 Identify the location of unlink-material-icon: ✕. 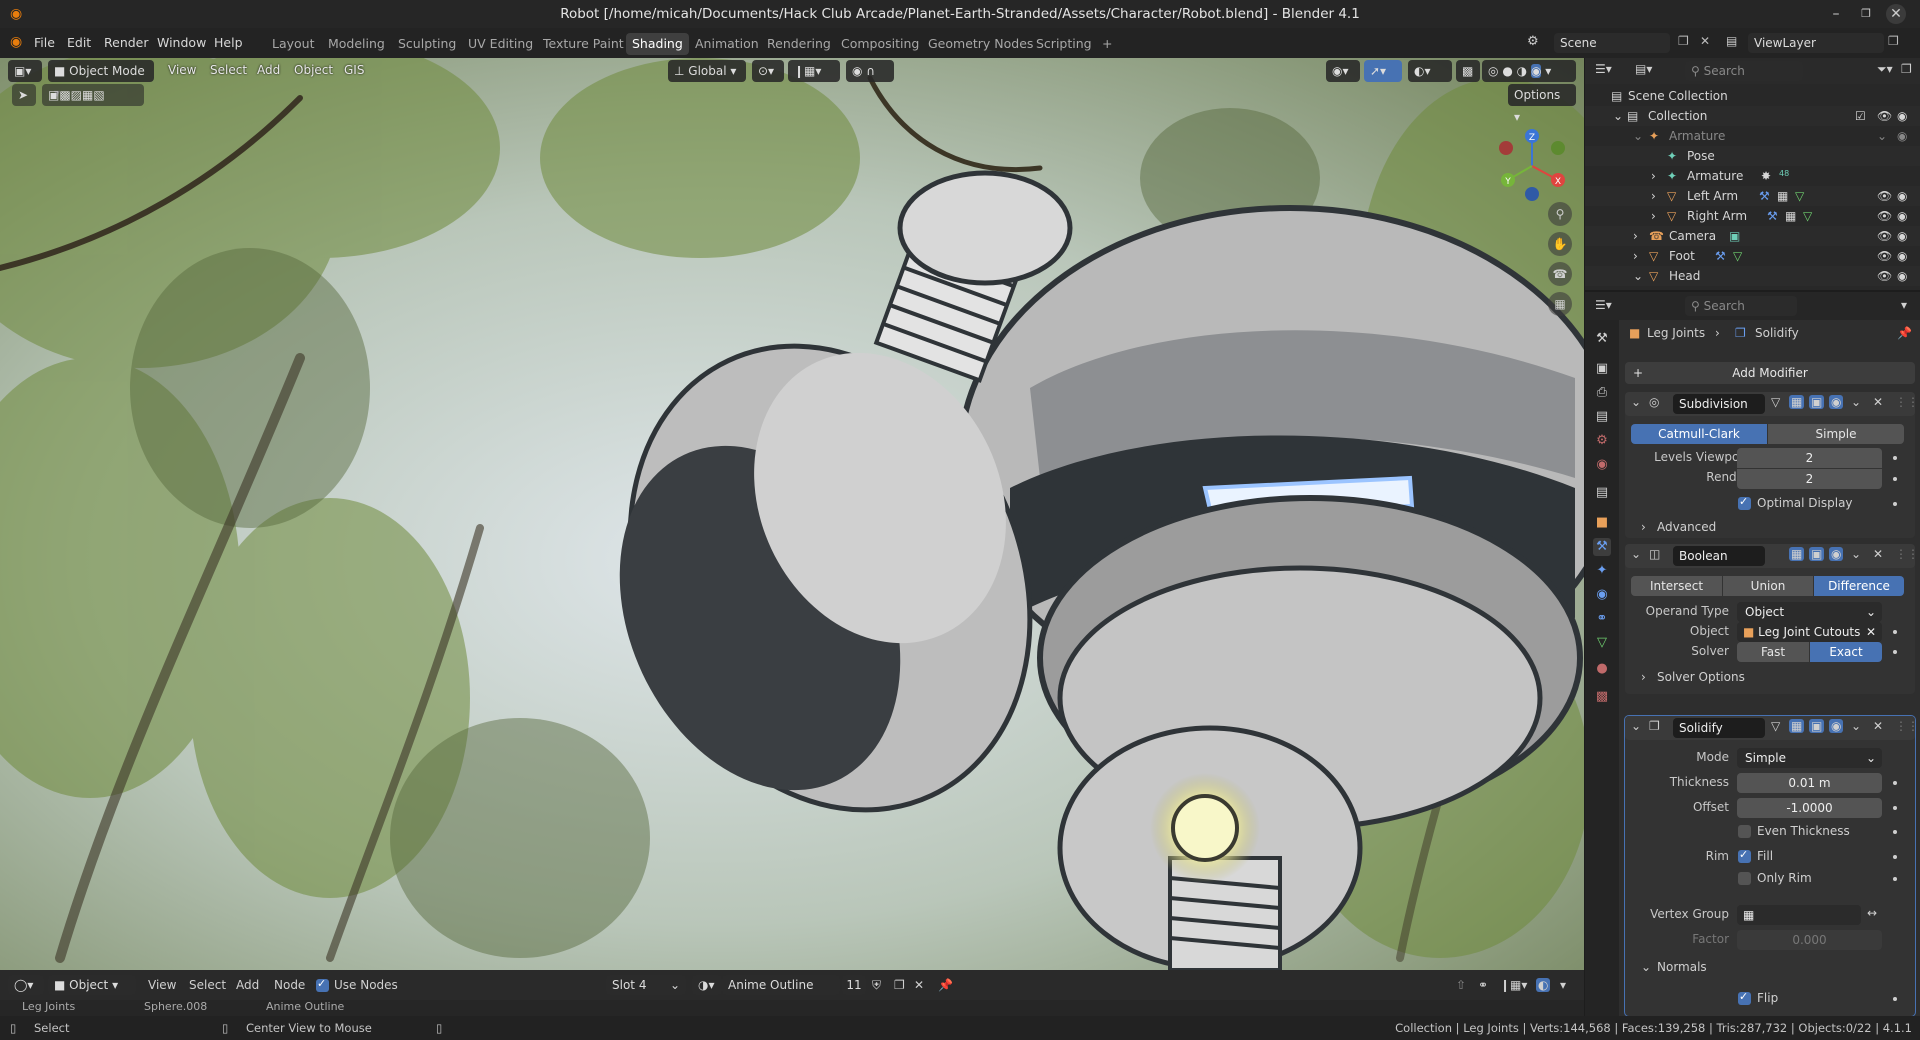
(919, 985).